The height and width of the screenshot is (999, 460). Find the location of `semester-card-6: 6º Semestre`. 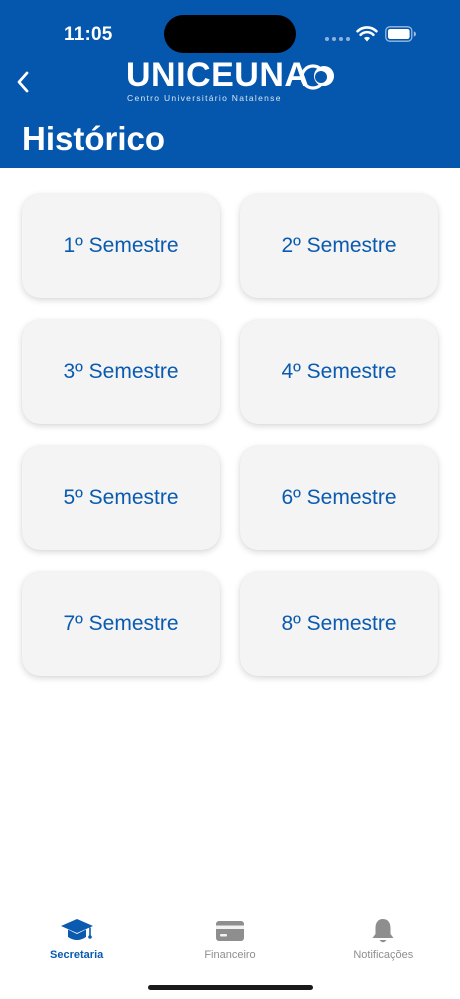

semester-card-6: 6º Semestre is located at coordinates (339, 498).